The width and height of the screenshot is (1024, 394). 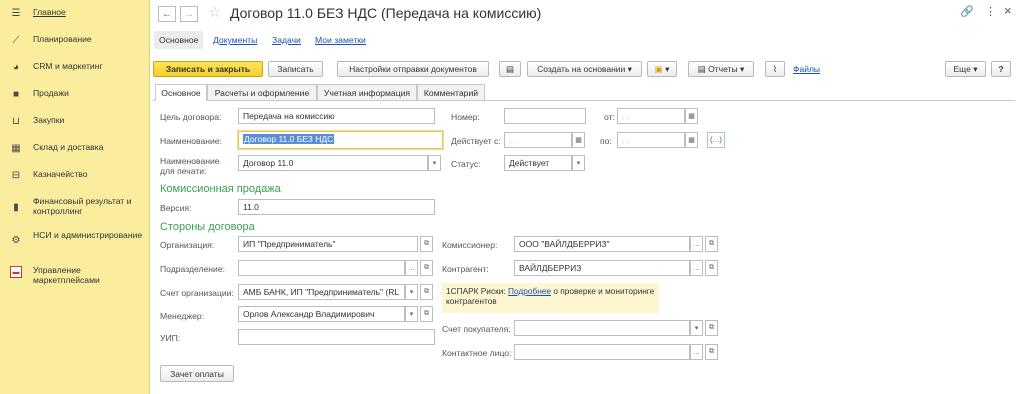 I want to click on valid-from-label: Действует с:, so click(x=476, y=141).